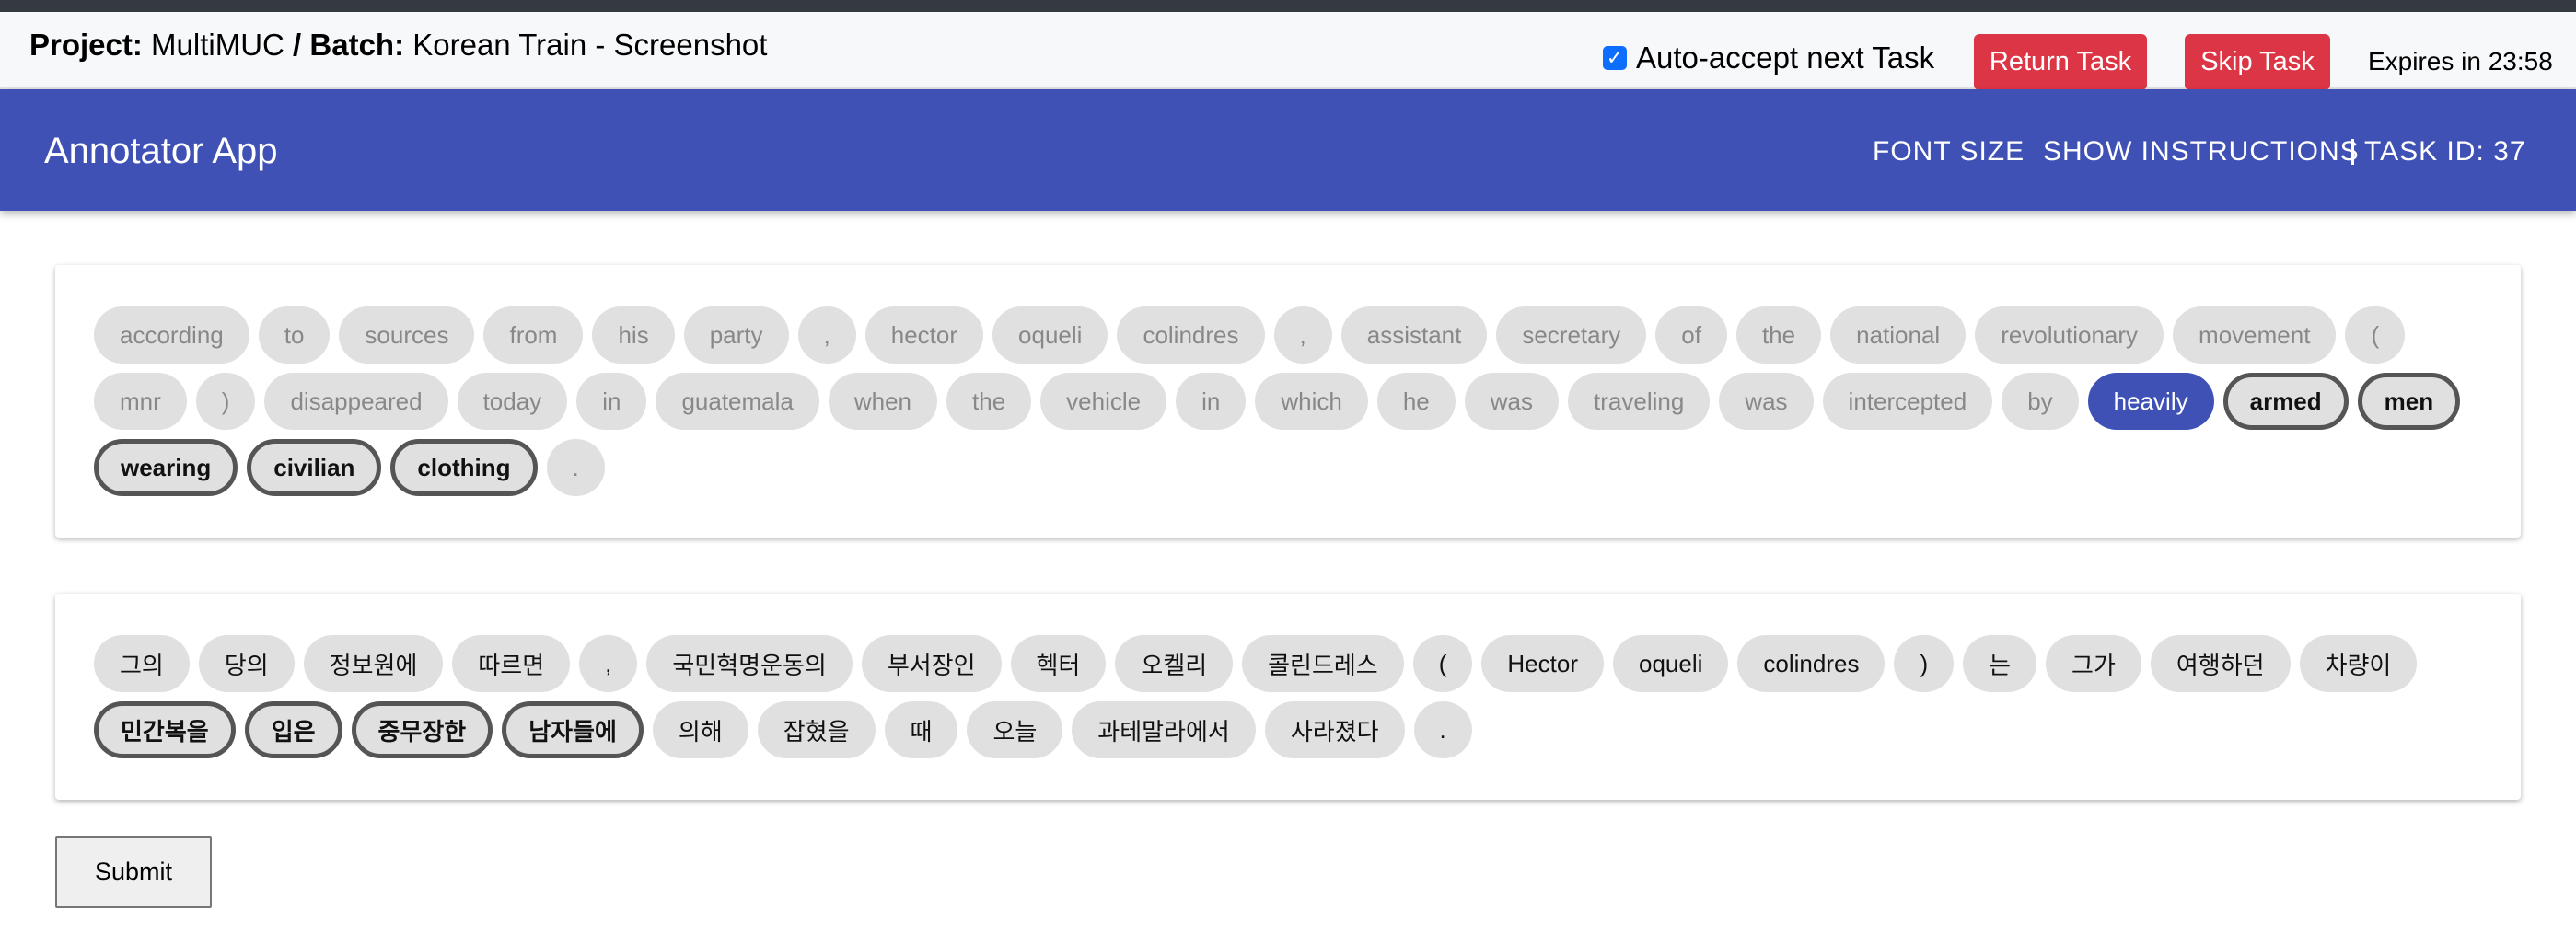  What do you see at coordinates (294, 335) in the screenshot?
I see `source-token: to` at bounding box center [294, 335].